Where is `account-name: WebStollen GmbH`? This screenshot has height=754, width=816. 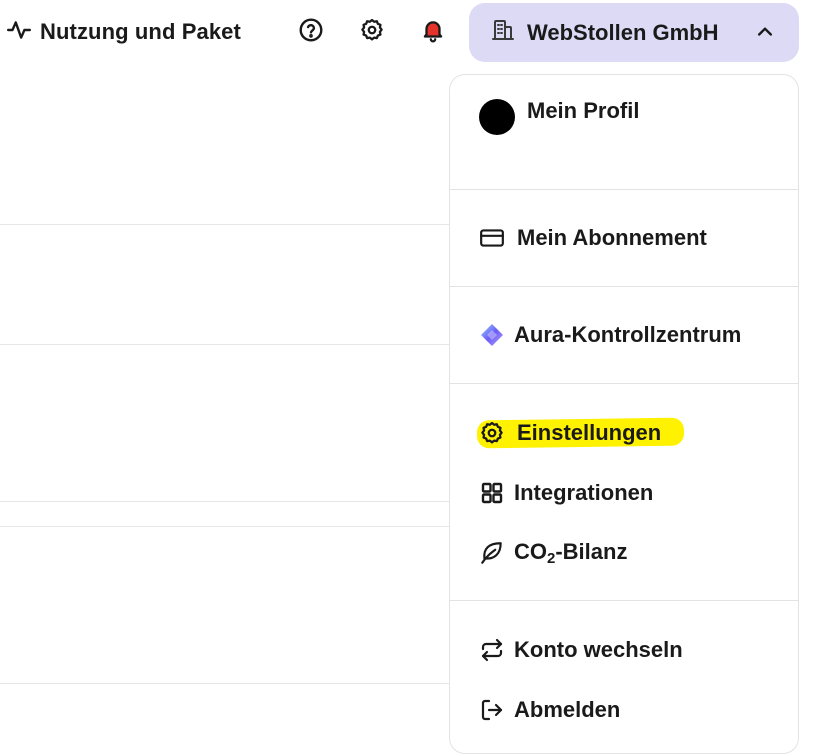
account-name: WebStollen GmbH is located at coordinates (623, 32).